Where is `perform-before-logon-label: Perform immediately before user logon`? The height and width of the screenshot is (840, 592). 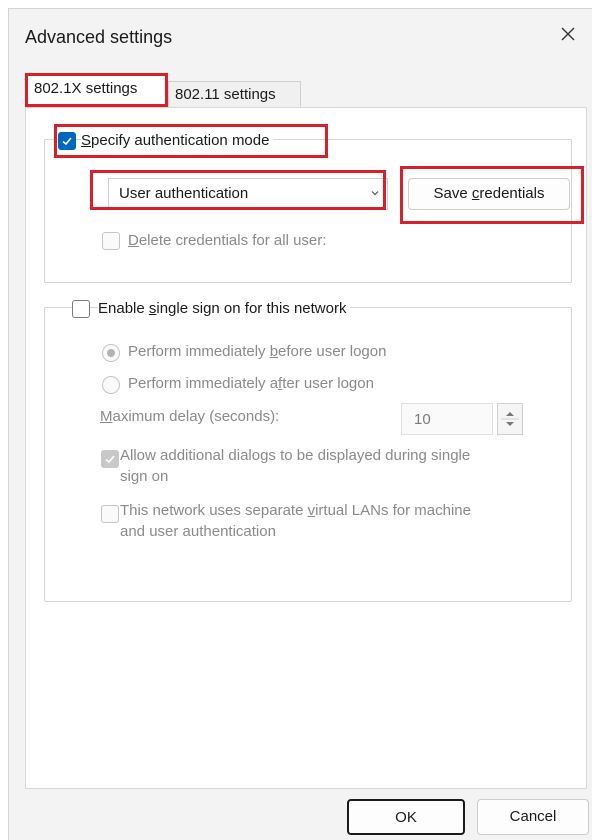 perform-before-logon-label: Perform immediately before user logon is located at coordinates (257, 351).